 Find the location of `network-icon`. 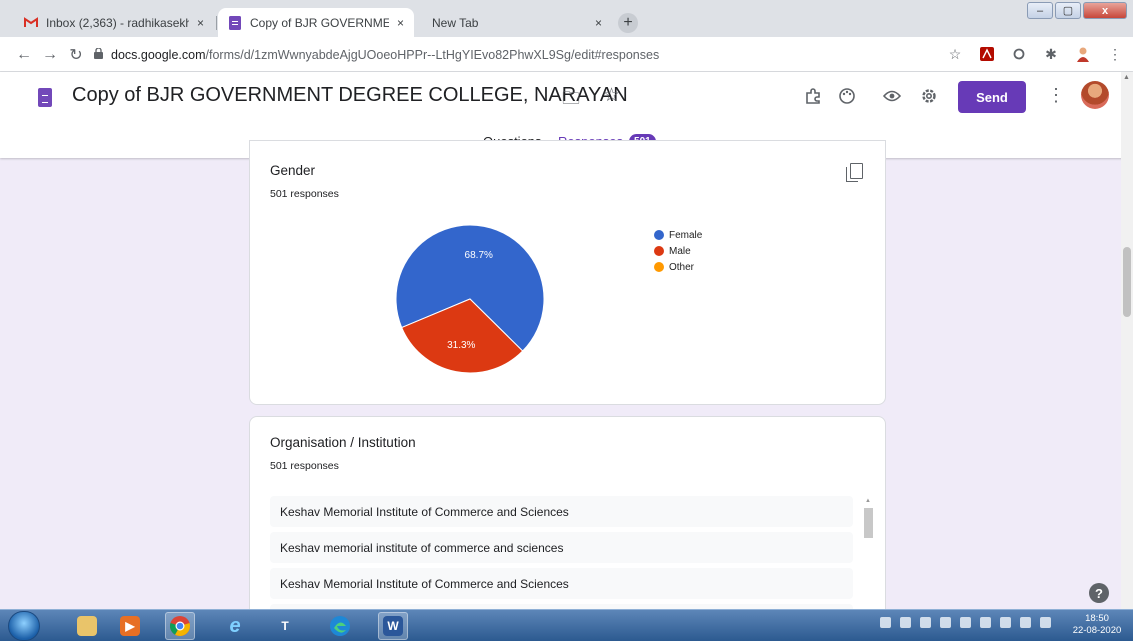

network-icon is located at coordinates (1005, 622).